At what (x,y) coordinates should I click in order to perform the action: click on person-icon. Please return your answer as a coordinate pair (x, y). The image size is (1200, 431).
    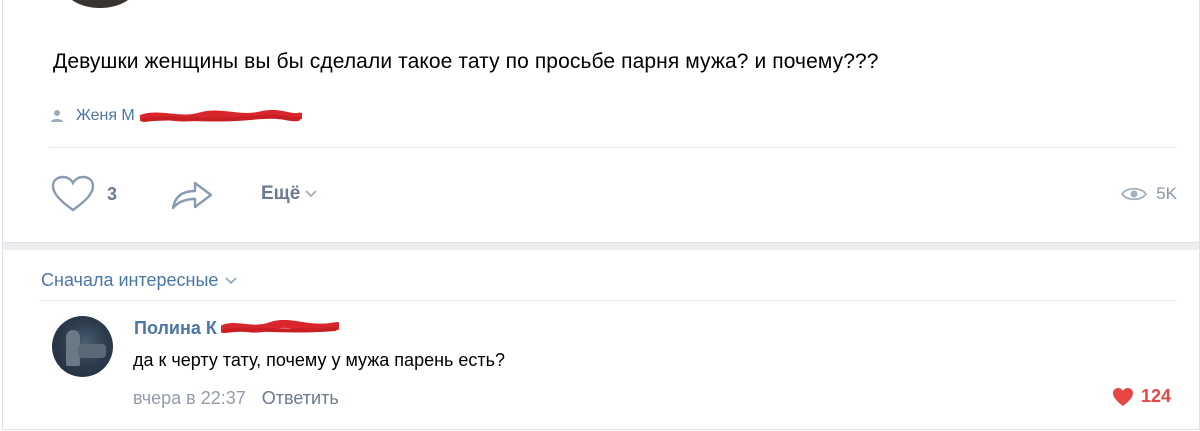
    Looking at the image, I should click on (57, 116).